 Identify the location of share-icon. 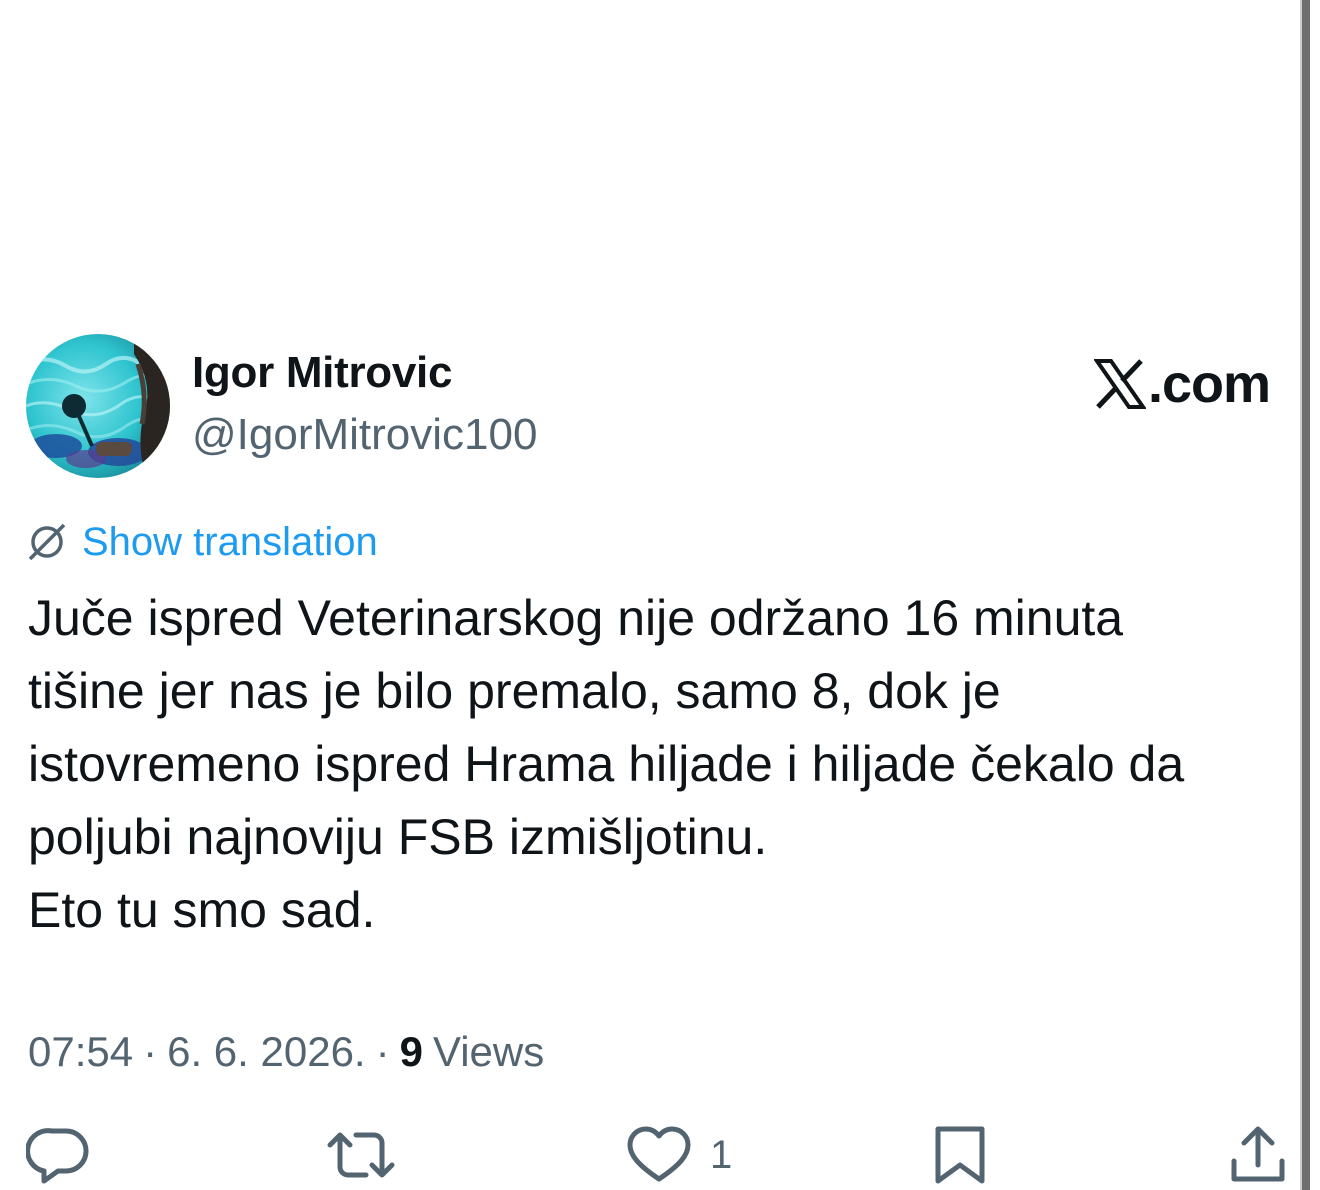
(1258, 1154).